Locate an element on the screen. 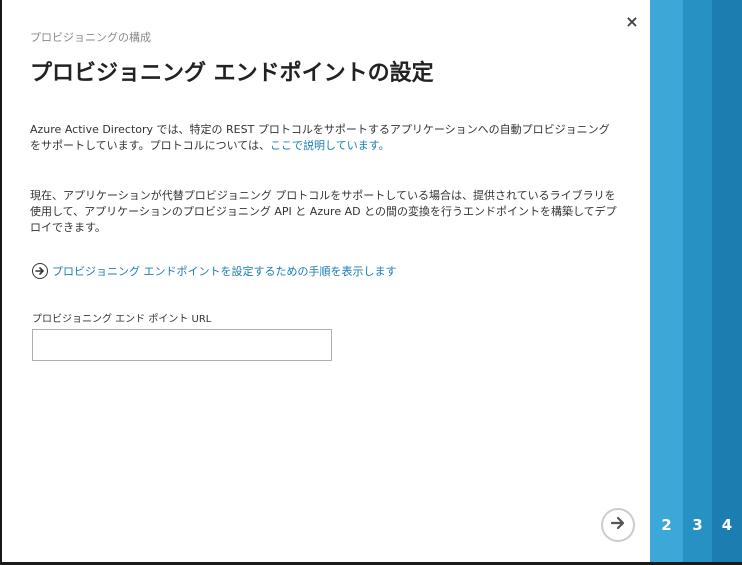 Image resolution: width=742 pixels, height=565 pixels. step-number: 2 is located at coordinates (666, 525).